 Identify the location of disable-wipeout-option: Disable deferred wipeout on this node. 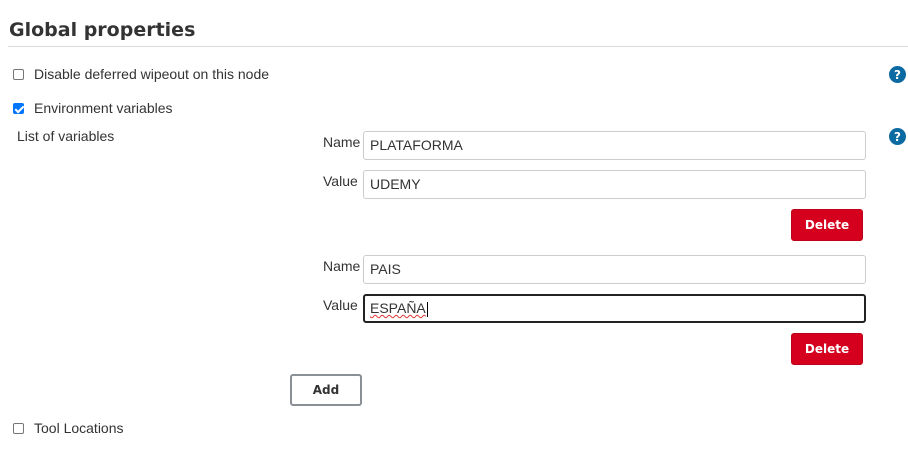
(141, 74).